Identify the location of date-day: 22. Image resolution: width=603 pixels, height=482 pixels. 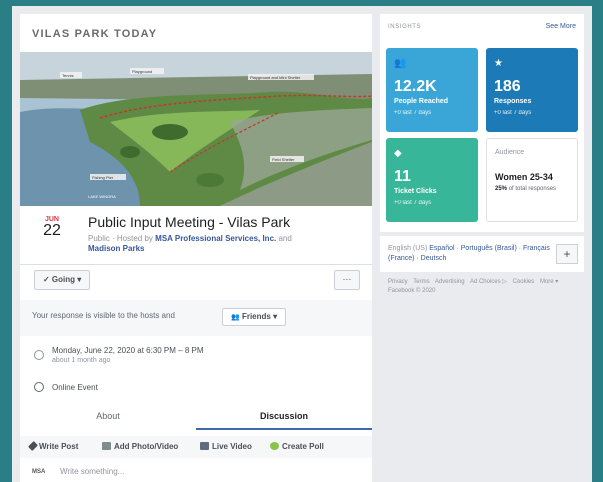
(52, 230).